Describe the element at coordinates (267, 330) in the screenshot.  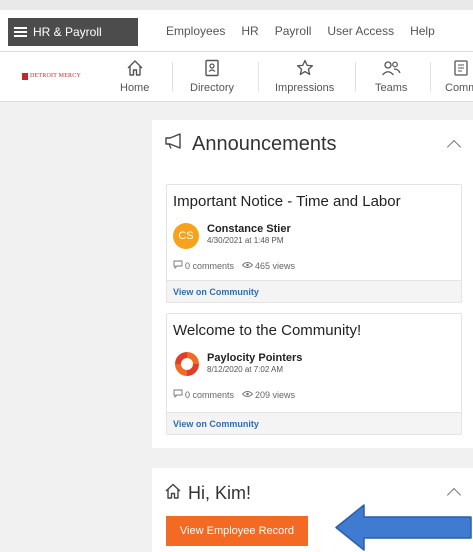
I see `announcement-title: Welcome to the Community!` at that location.